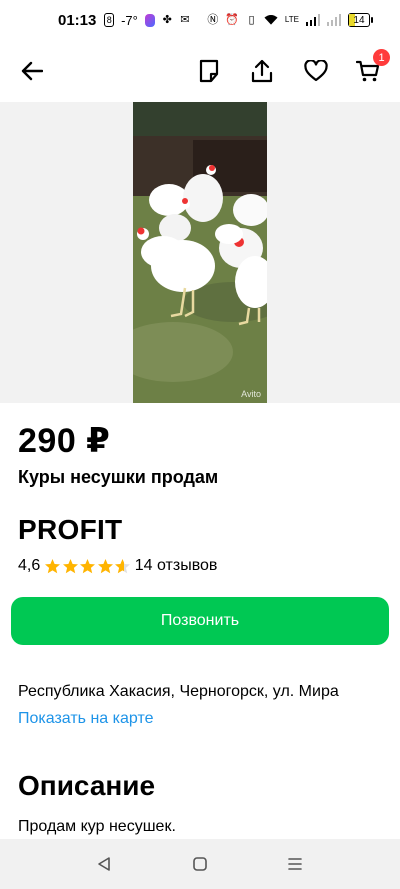  I want to click on battery-icon: 14, so click(360, 20).